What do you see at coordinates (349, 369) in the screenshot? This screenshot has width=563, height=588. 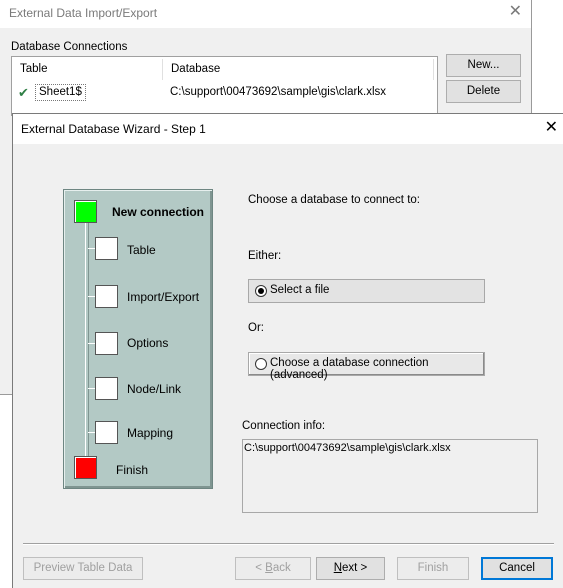 I see `database-connection-label: Choose a database connection (advanced)` at bounding box center [349, 369].